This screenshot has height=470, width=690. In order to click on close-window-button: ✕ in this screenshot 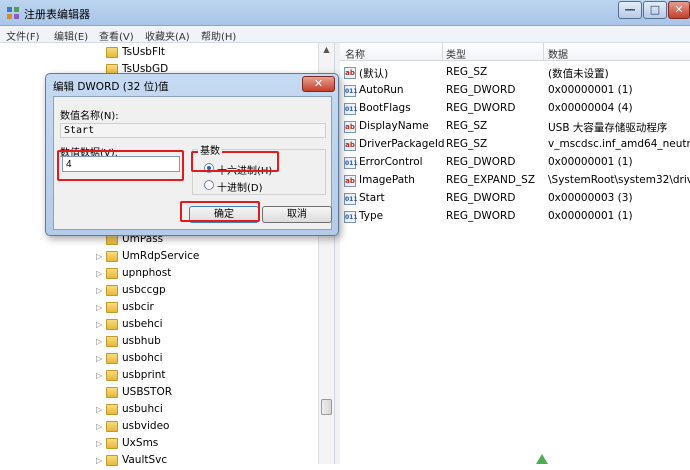, I will do `click(679, 10)`.